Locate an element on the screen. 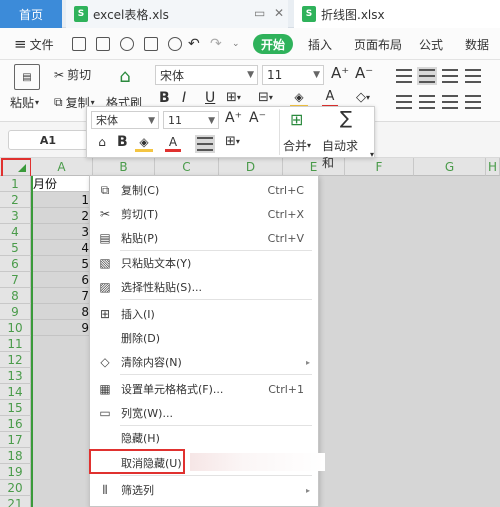 This screenshot has width=500, height=507. mini-align-center-icon is located at coordinates (205, 144).